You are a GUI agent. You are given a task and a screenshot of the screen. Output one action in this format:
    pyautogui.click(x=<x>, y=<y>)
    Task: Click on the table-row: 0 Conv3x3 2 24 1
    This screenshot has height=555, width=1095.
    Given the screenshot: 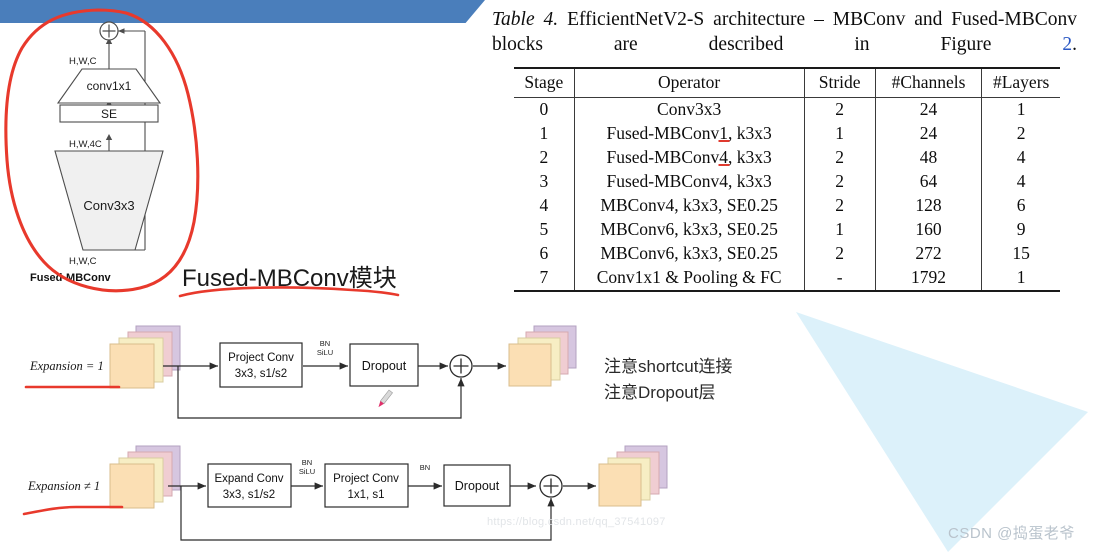 What is the action you would take?
    pyautogui.click(x=787, y=109)
    